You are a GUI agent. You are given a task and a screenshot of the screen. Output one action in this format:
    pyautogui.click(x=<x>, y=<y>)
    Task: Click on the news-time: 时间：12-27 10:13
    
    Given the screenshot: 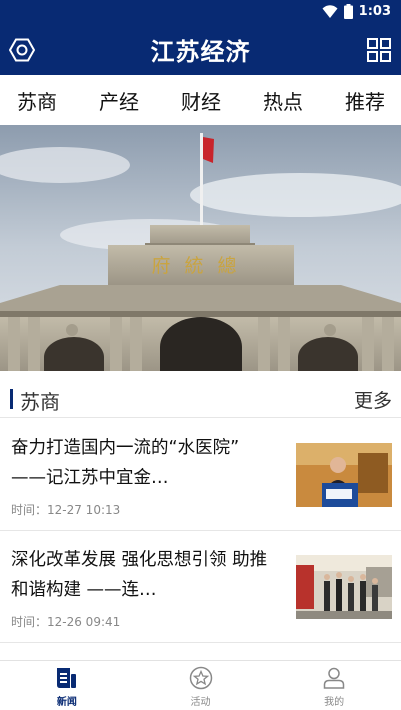 What is the action you would take?
    pyautogui.click(x=66, y=510)
    